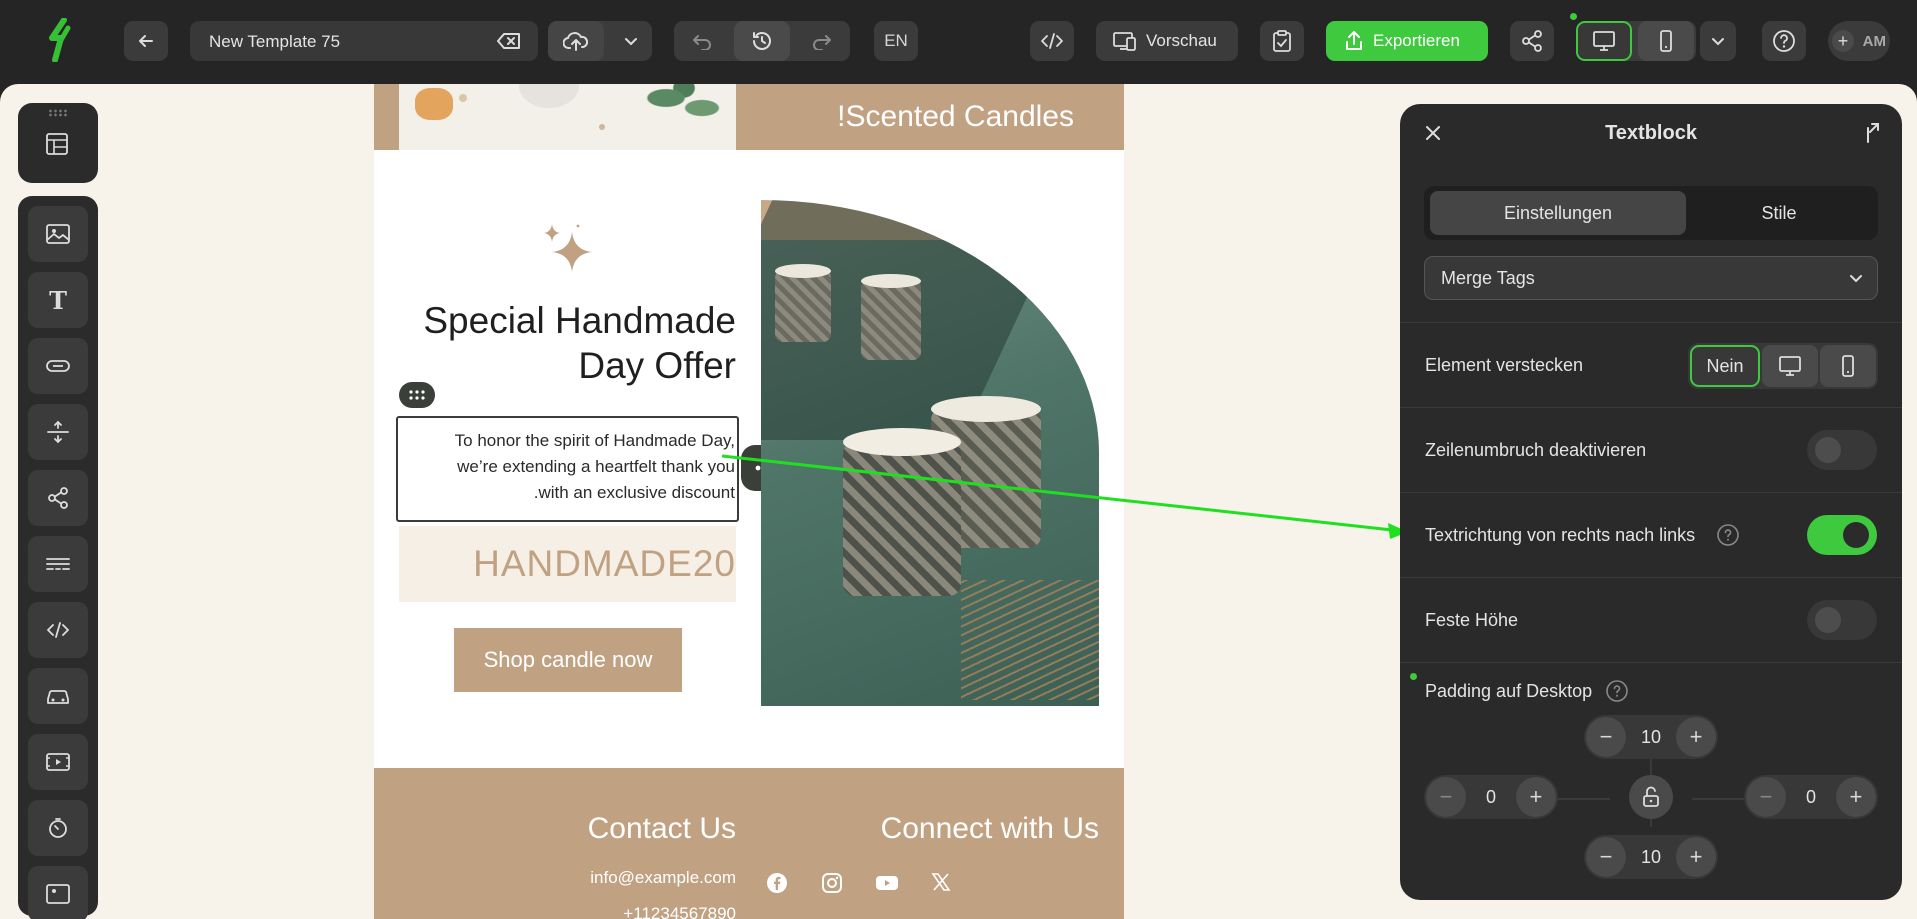  Describe the element at coordinates (1282, 41) in the screenshot. I see `clipboard-button` at that location.